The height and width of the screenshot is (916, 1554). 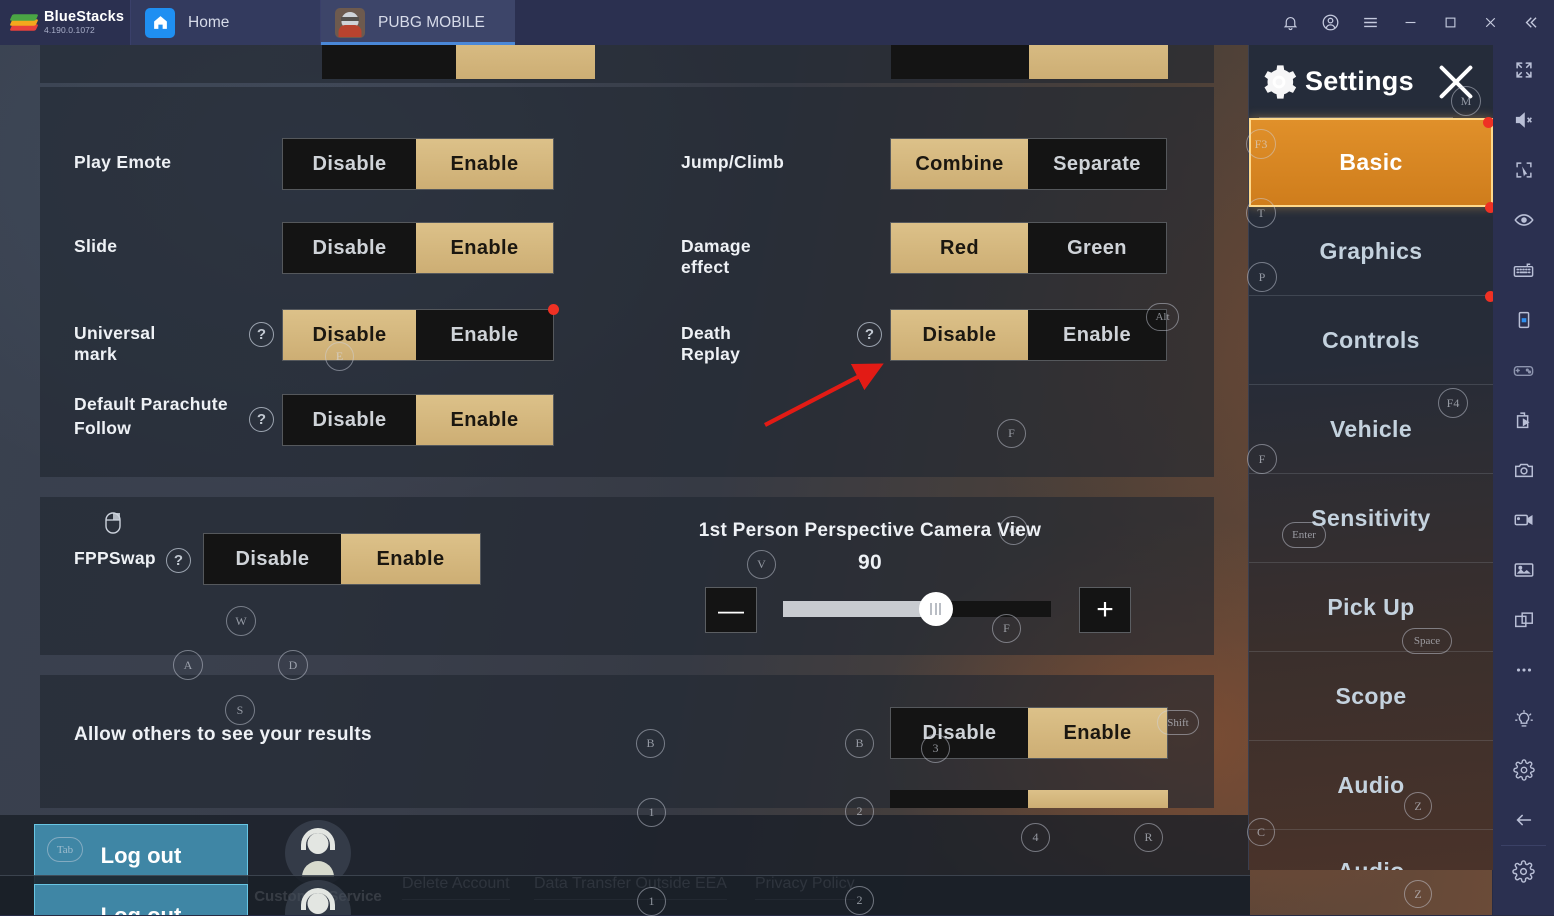 I want to click on option-combine: Combine, so click(x=959, y=164).